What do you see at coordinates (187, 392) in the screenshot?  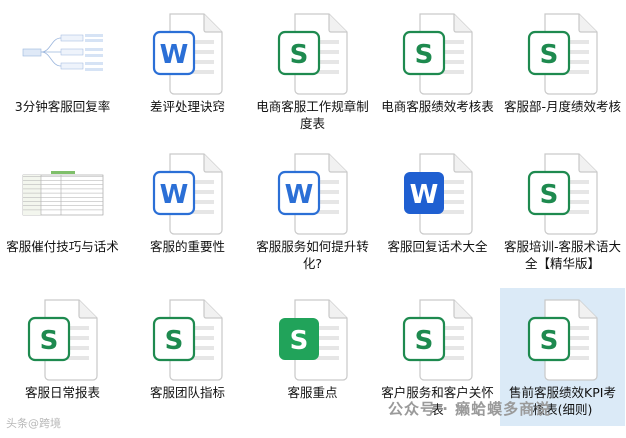 I see `file-name-label: 客服团队指标` at bounding box center [187, 392].